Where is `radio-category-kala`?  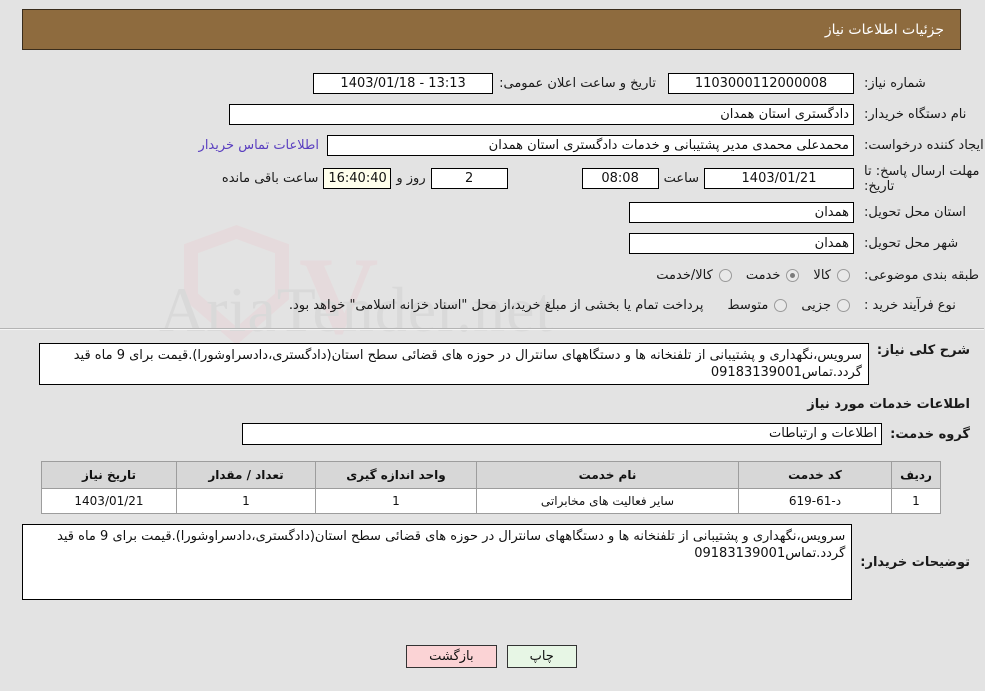
radio-category-kala is located at coordinates (844, 275).